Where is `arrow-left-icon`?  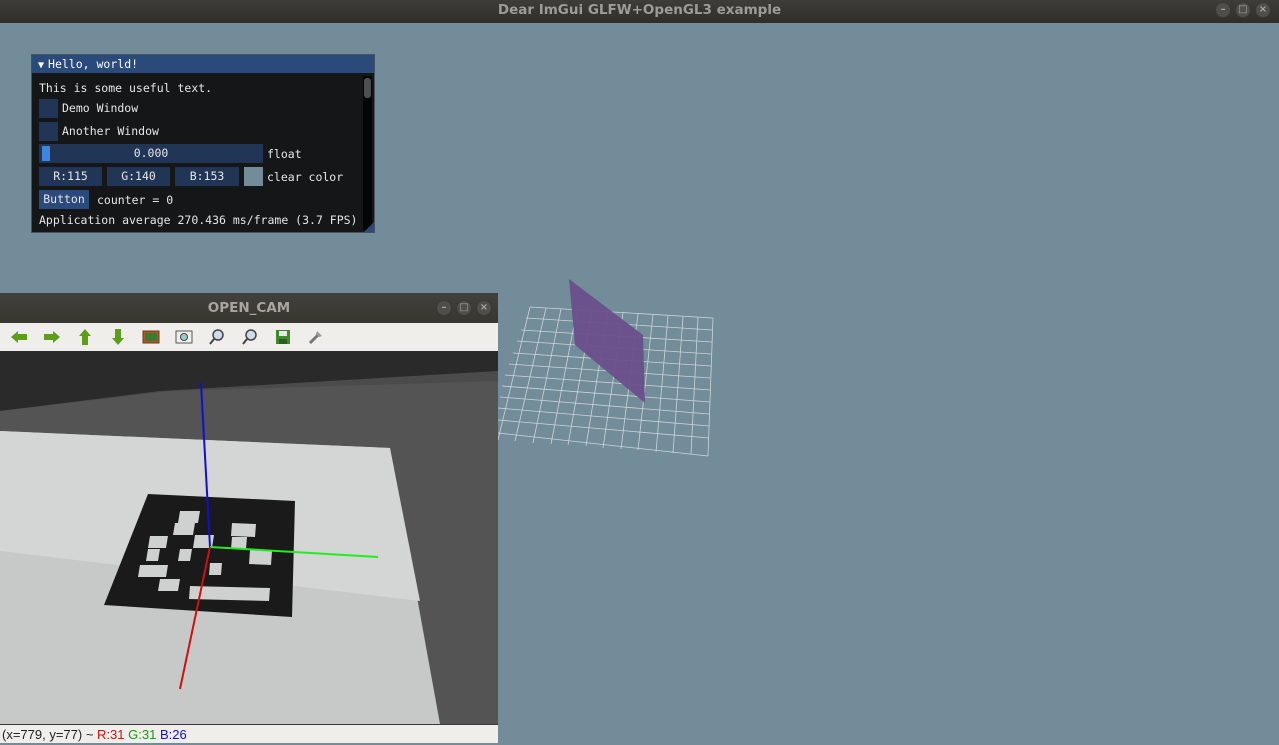
arrow-left-icon is located at coordinates (19, 337).